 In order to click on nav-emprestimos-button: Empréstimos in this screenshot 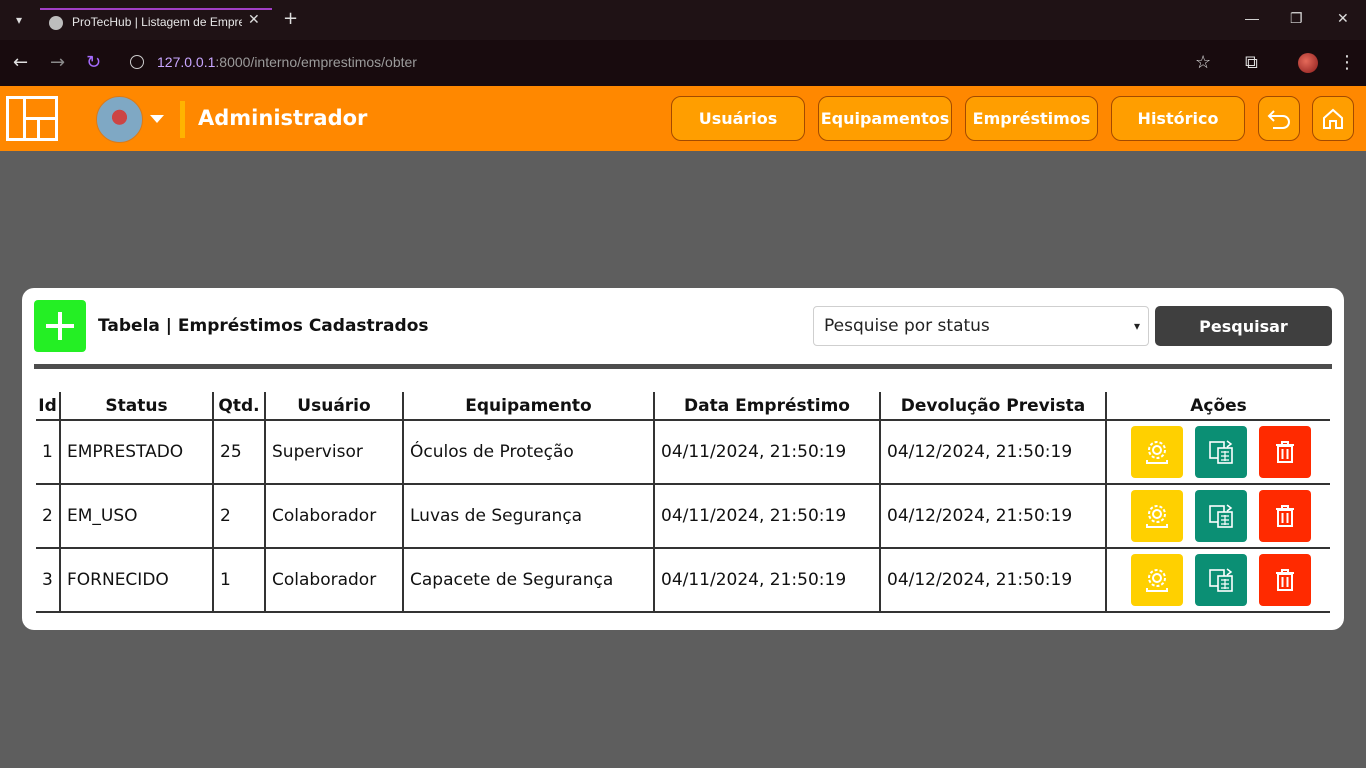, I will do `click(1031, 118)`.